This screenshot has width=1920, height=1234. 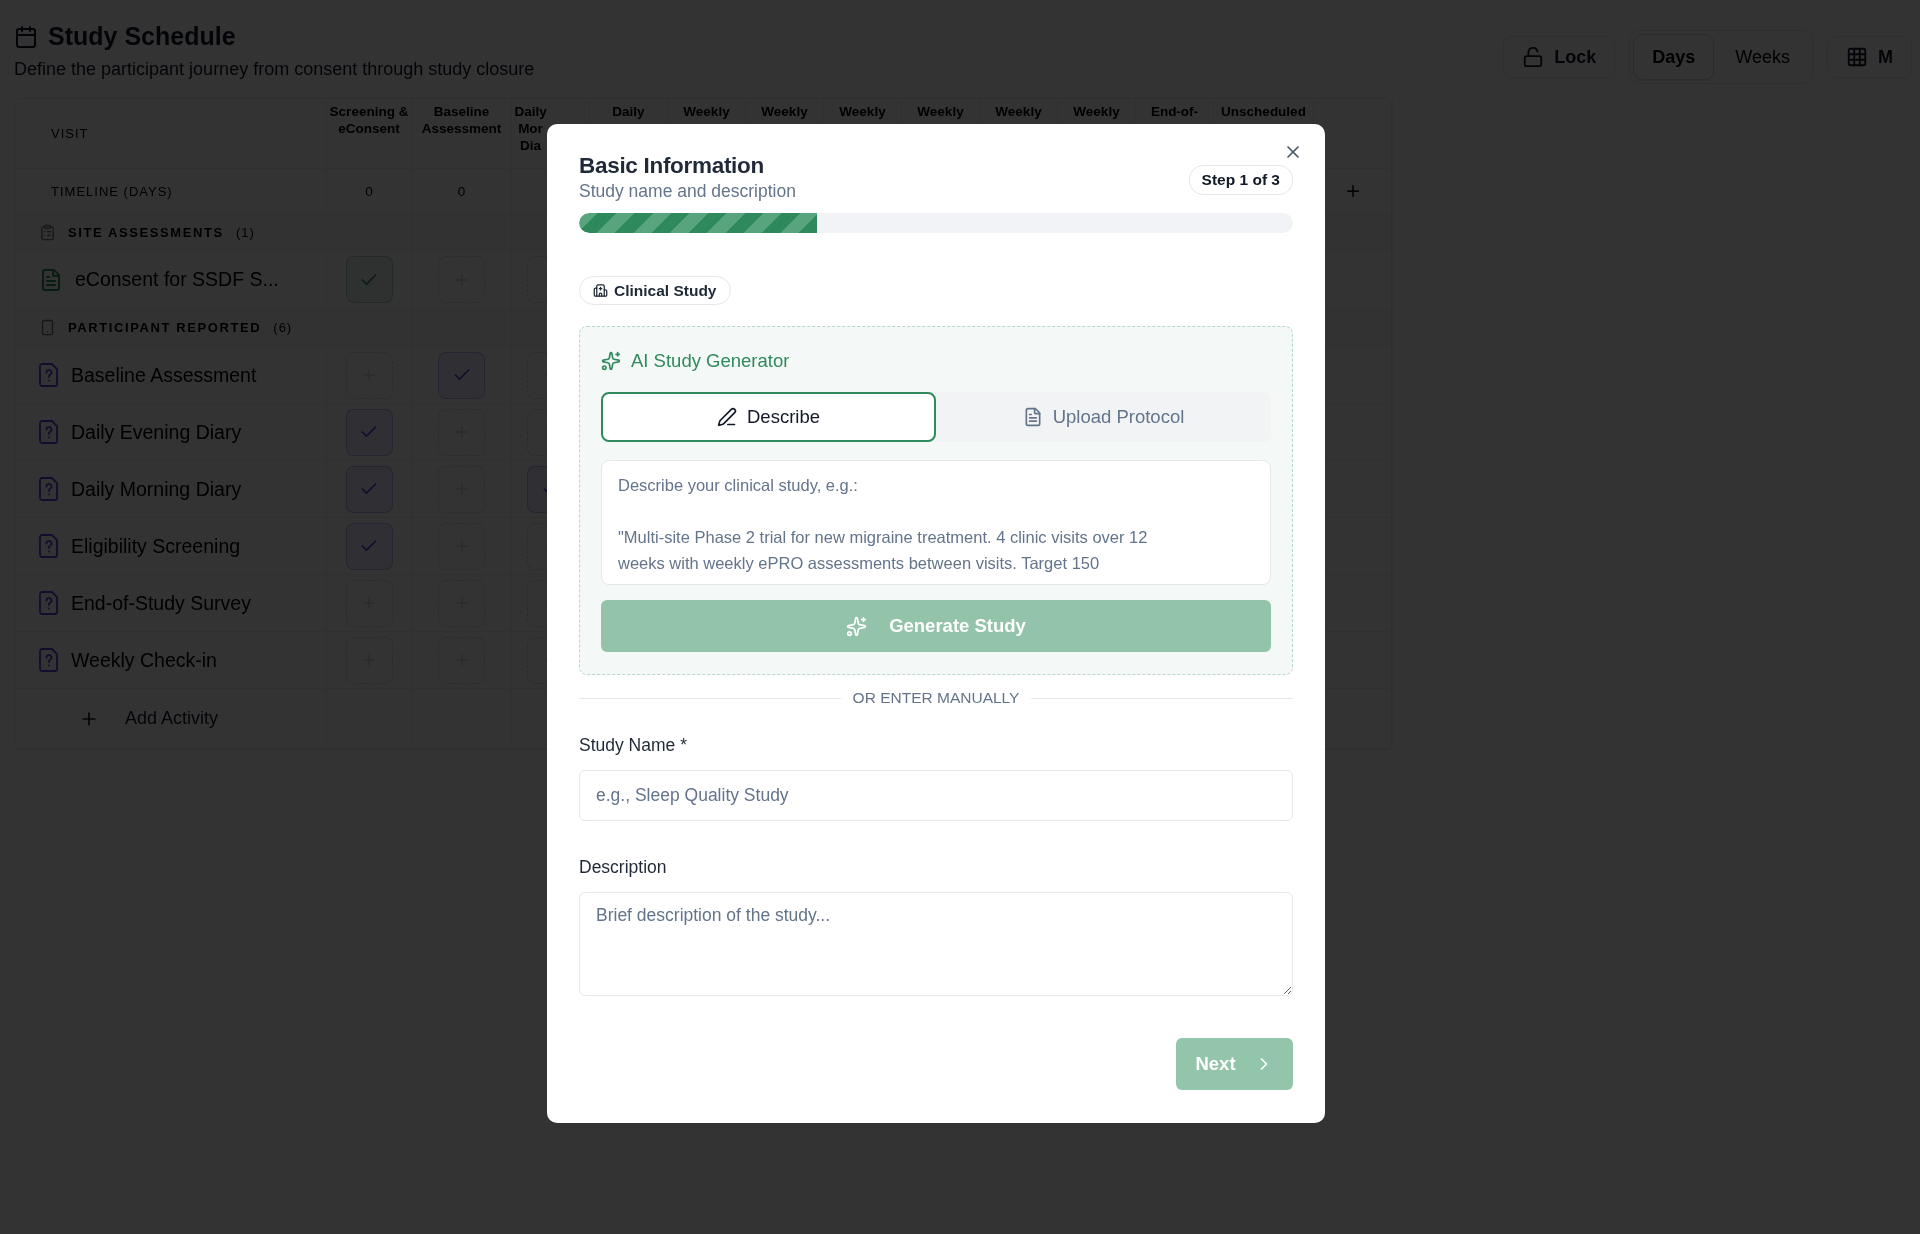 I want to click on divider-label: OR ENTER MANUALLY, so click(x=936, y=698).